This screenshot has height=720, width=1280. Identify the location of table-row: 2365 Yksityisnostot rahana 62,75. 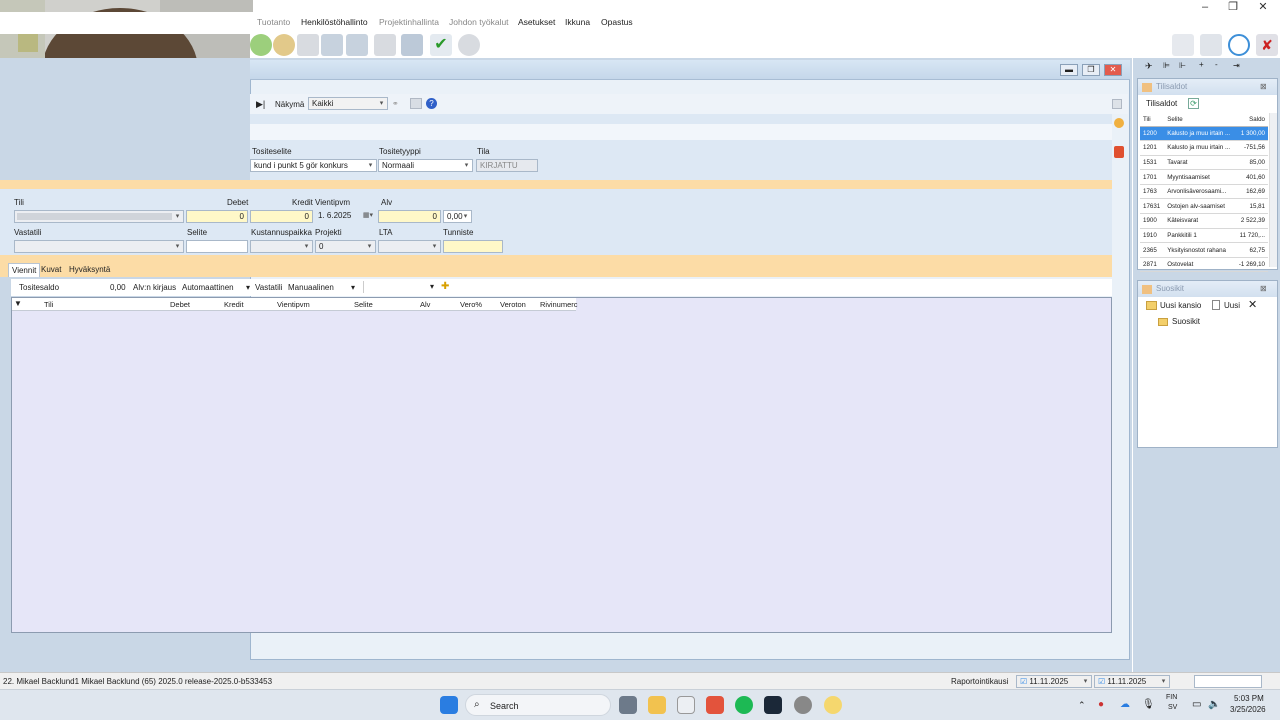
(1204, 250).